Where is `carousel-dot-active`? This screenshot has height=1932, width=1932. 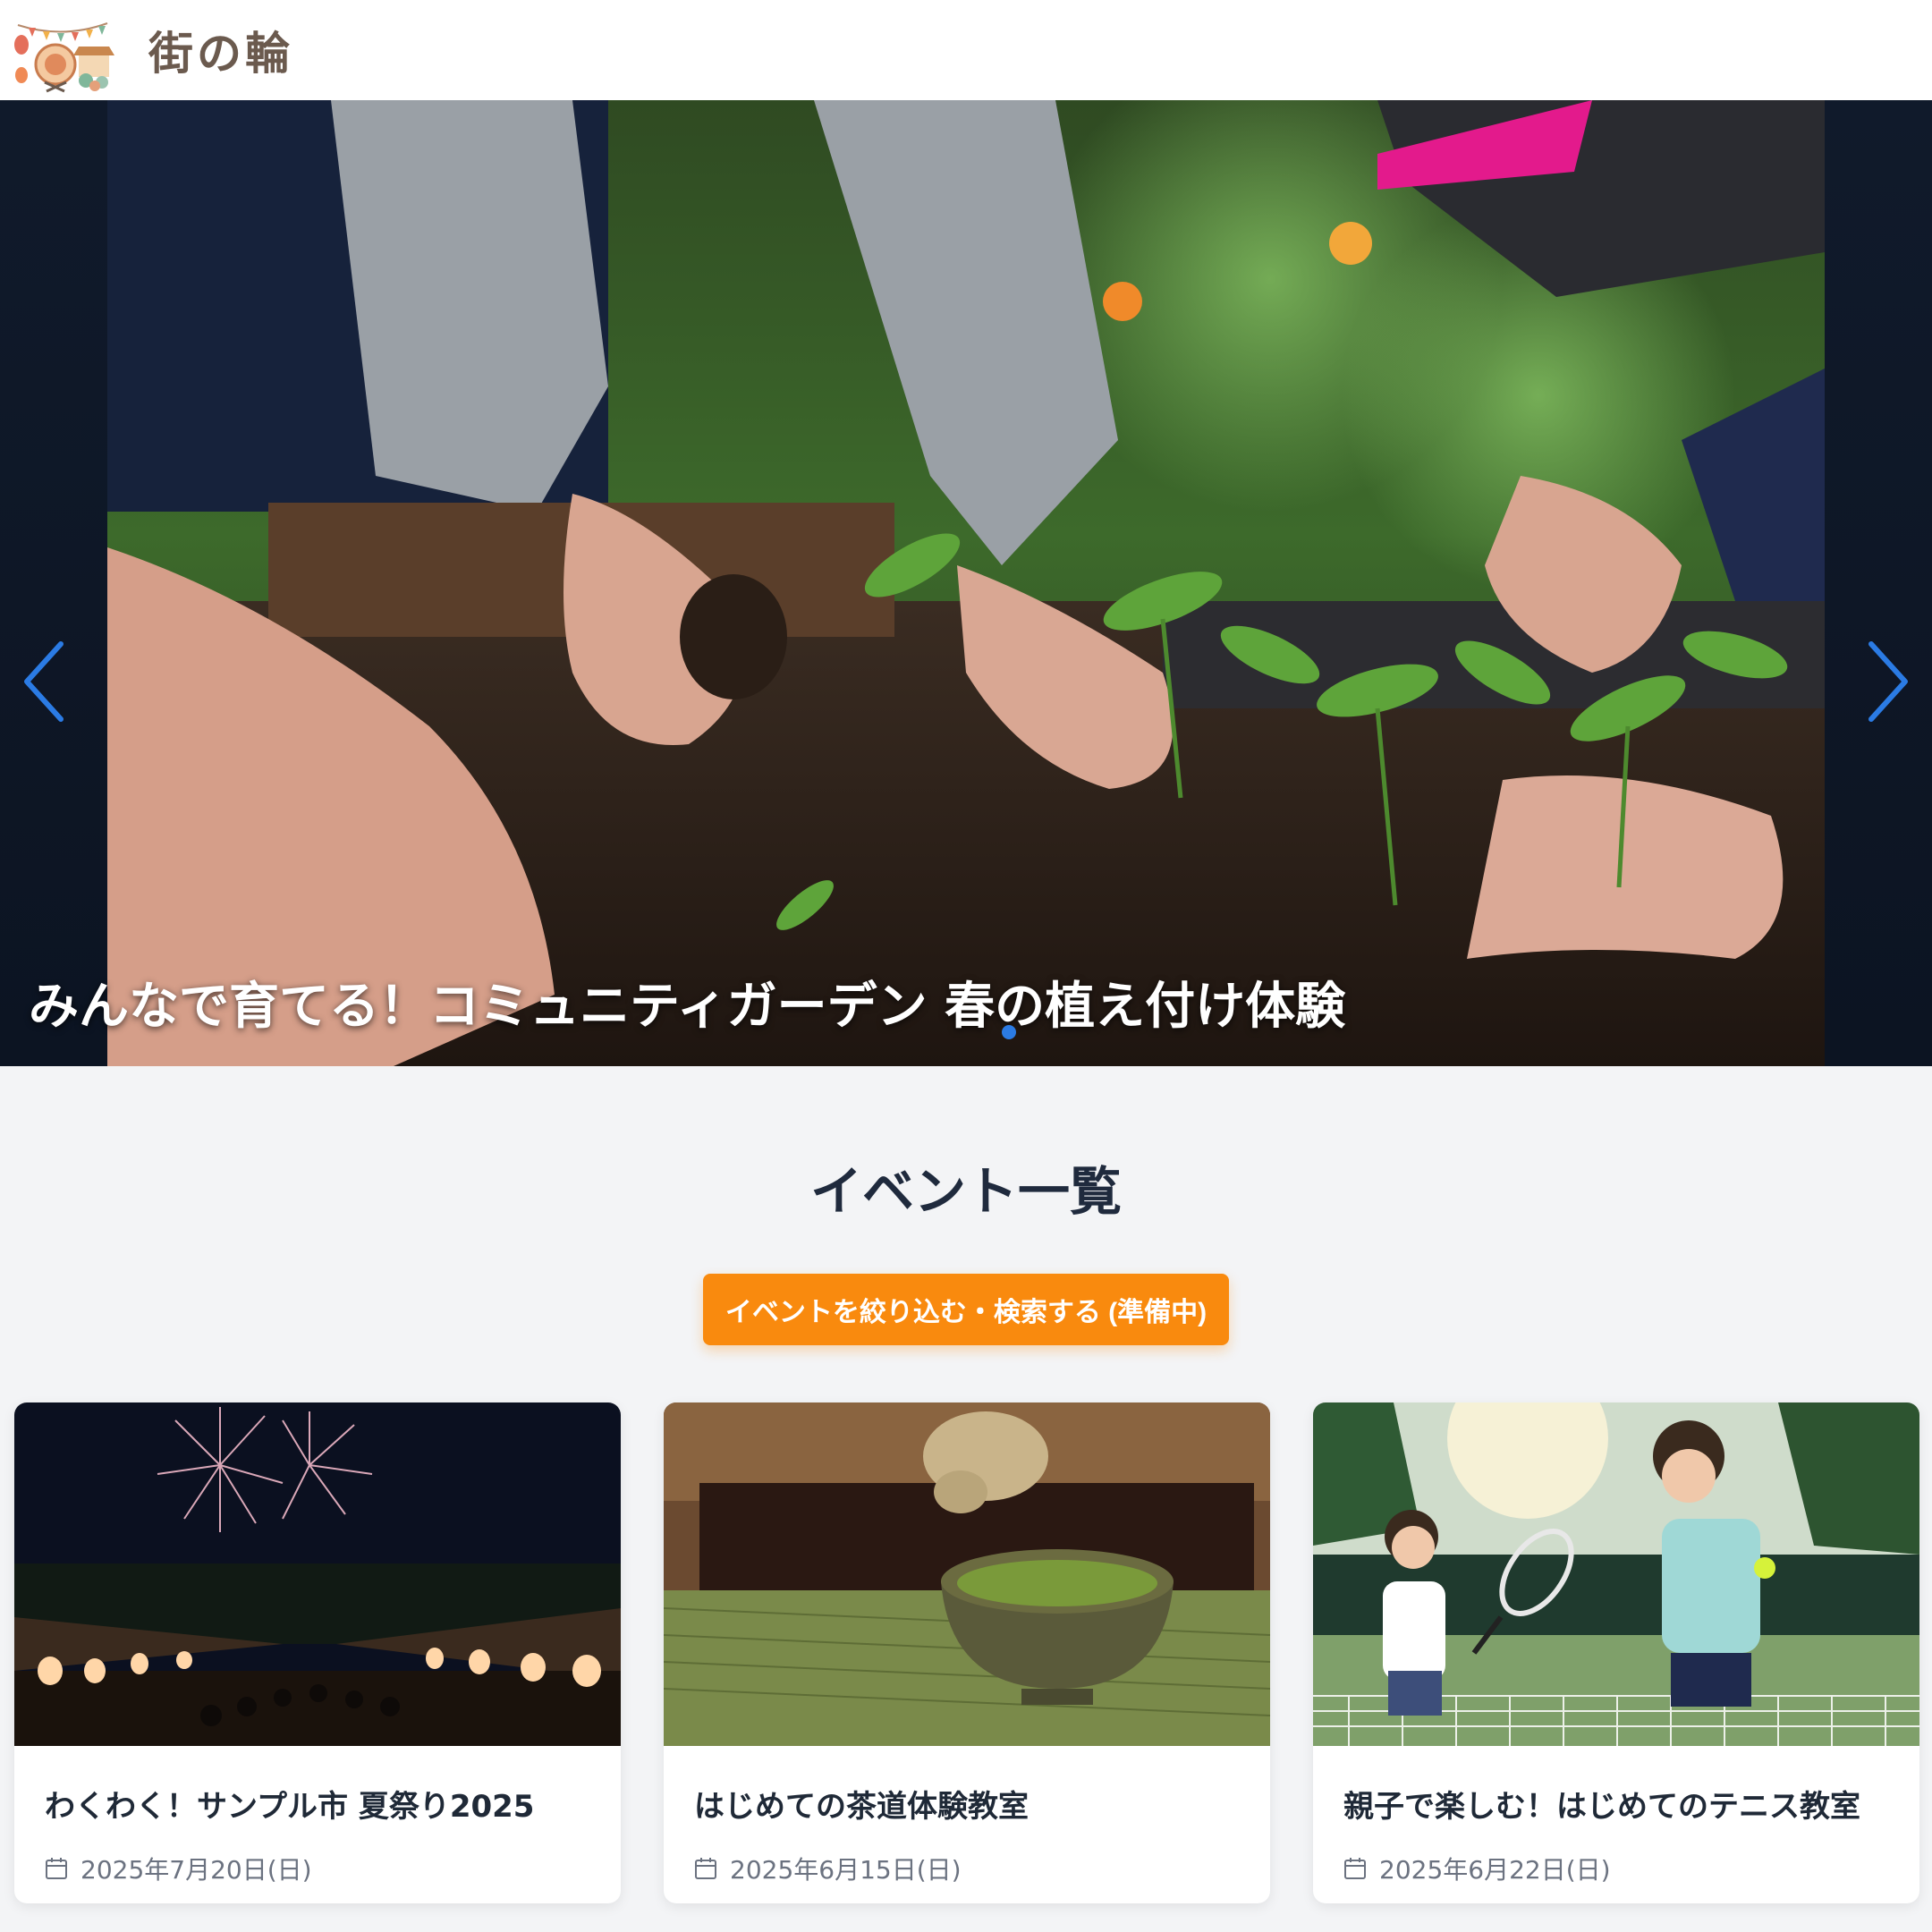 carousel-dot-active is located at coordinates (1009, 1032).